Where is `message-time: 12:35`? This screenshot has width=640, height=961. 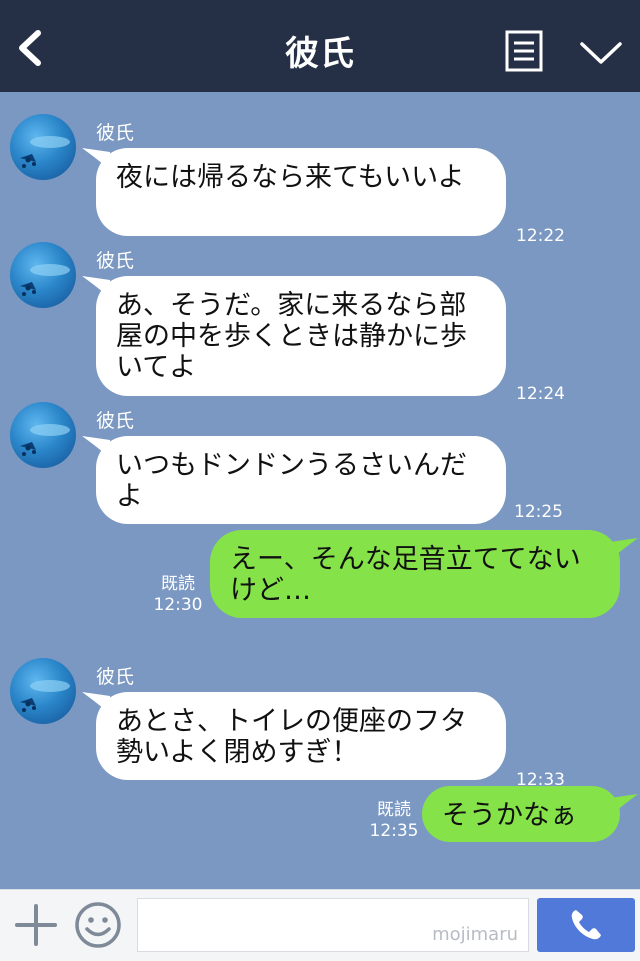 message-time: 12:35 is located at coordinates (394, 831).